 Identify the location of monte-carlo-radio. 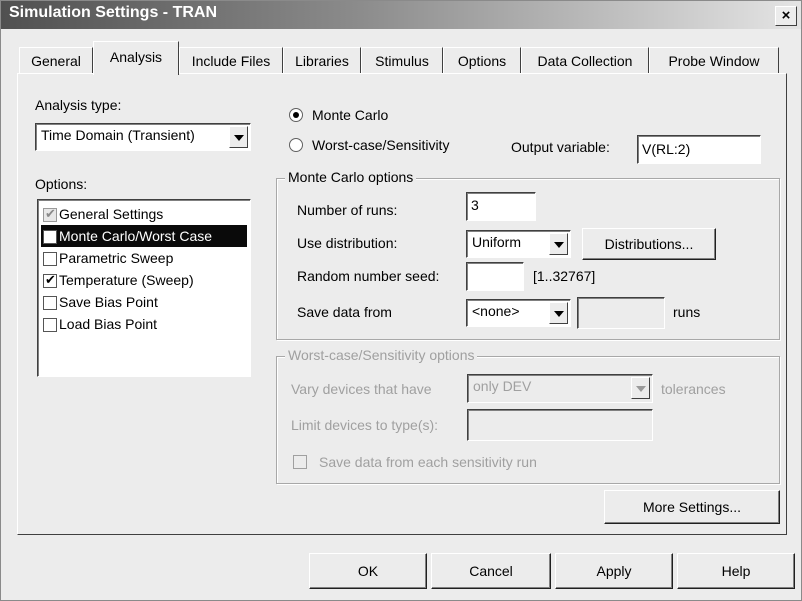
(296, 115).